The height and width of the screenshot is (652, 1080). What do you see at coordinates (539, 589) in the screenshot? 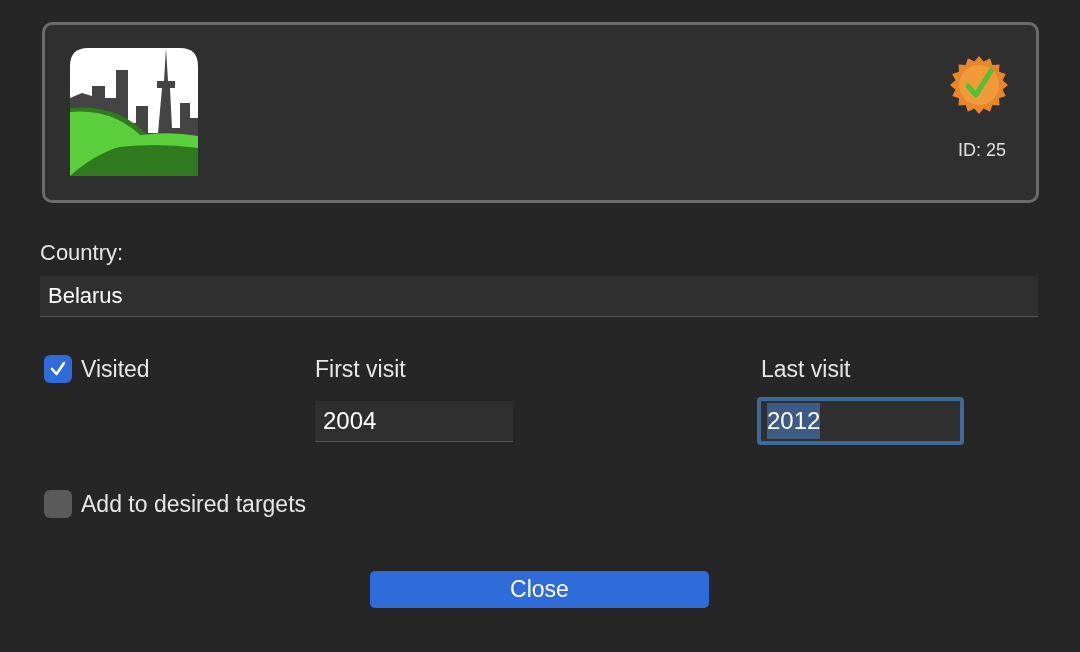
I see `close-button: Close` at bounding box center [539, 589].